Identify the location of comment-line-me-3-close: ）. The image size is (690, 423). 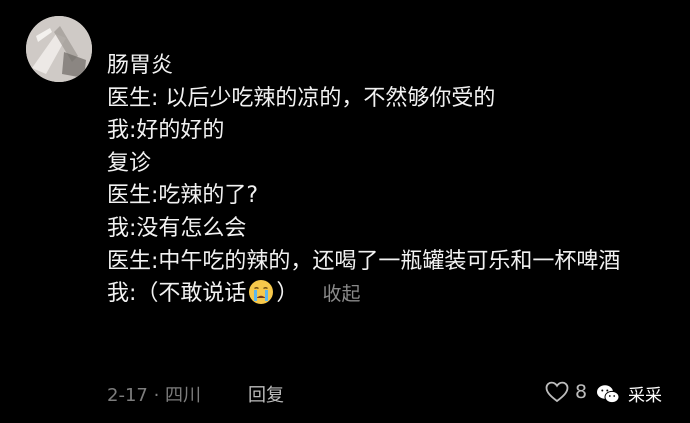
(287, 294).